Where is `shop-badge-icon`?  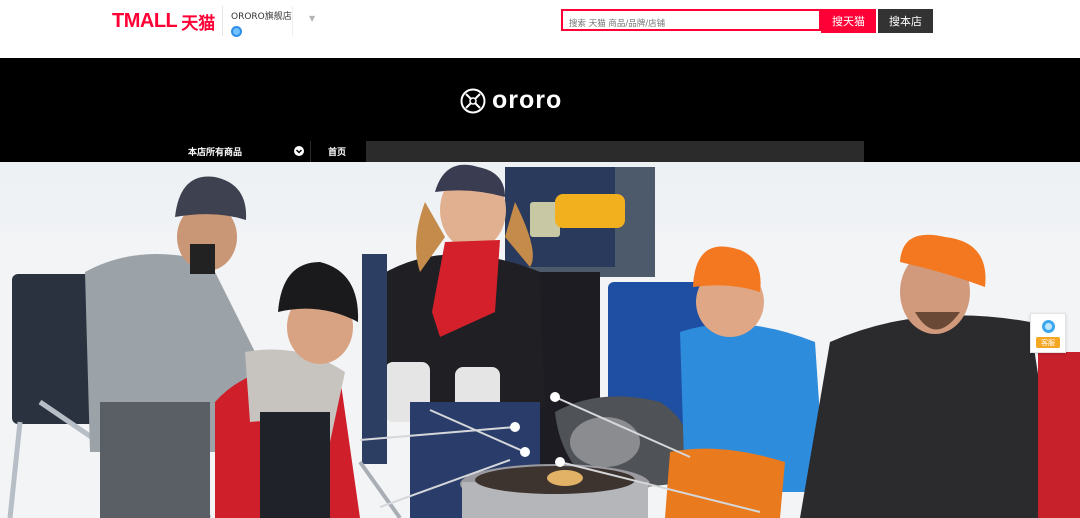 shop-badge-icon is located at coordinates (236, 31).